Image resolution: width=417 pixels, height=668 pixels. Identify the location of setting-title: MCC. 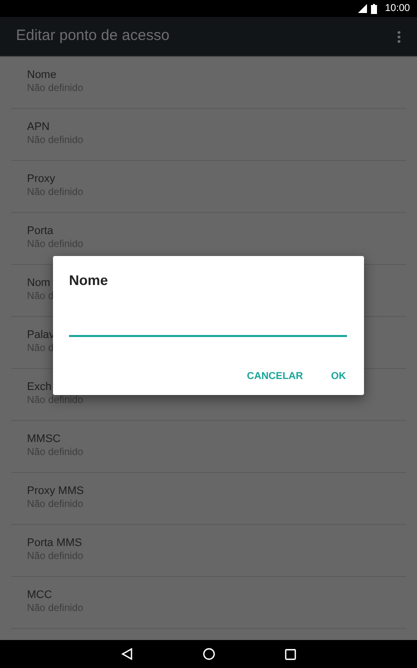
(39, 595).